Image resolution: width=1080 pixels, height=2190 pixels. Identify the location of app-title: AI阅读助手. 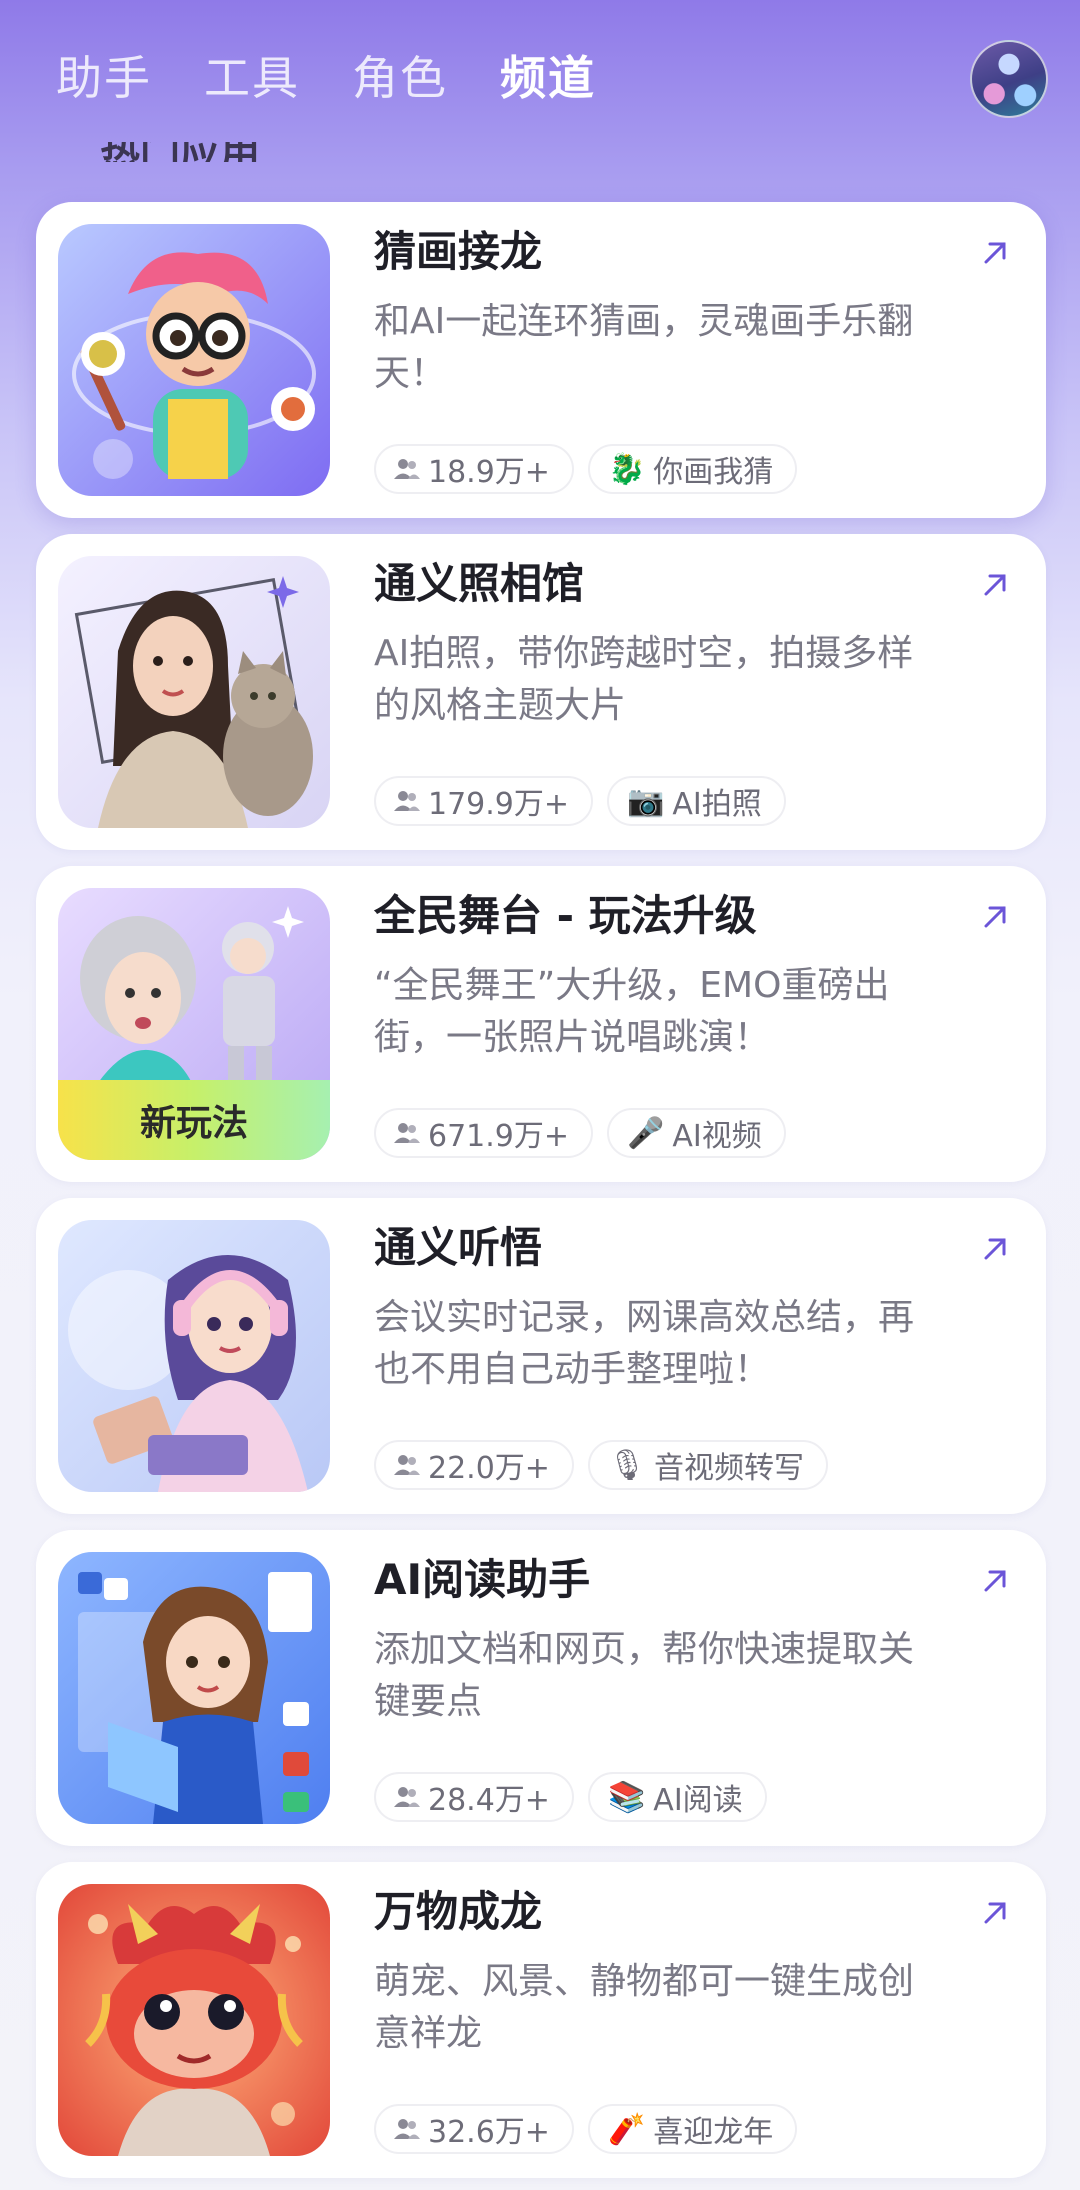
(482, 1579).